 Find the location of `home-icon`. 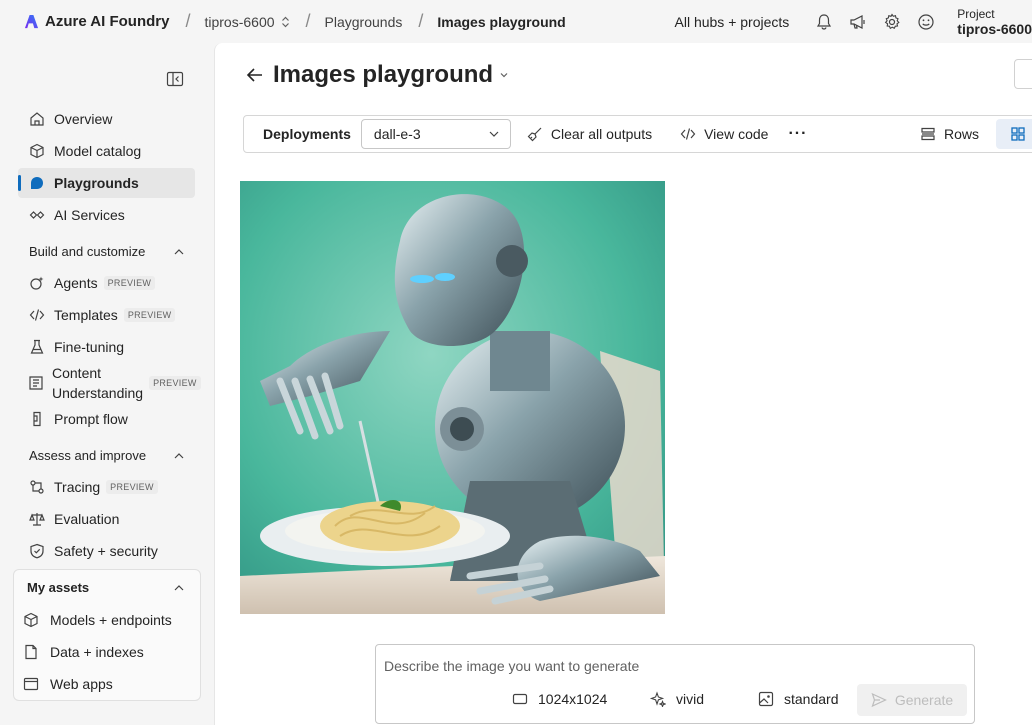

home-icon is located at coordinates (37, 119).